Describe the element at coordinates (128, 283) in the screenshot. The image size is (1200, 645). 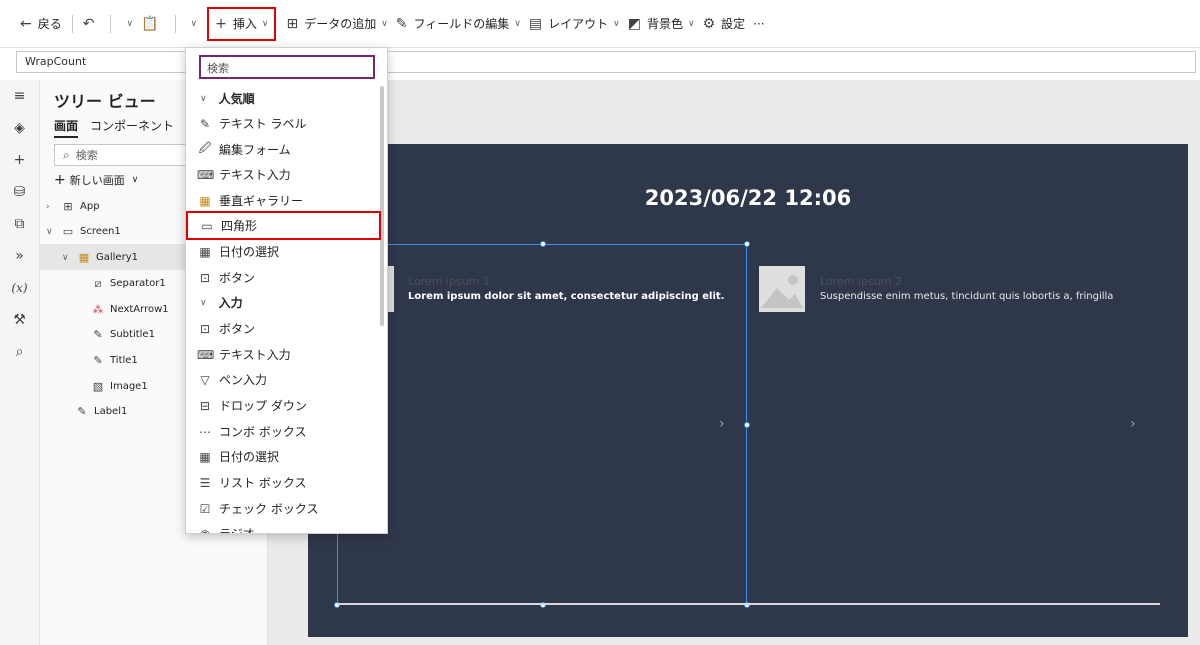
I see `tree-node-separator1: ⧄ Separator1` at that location.